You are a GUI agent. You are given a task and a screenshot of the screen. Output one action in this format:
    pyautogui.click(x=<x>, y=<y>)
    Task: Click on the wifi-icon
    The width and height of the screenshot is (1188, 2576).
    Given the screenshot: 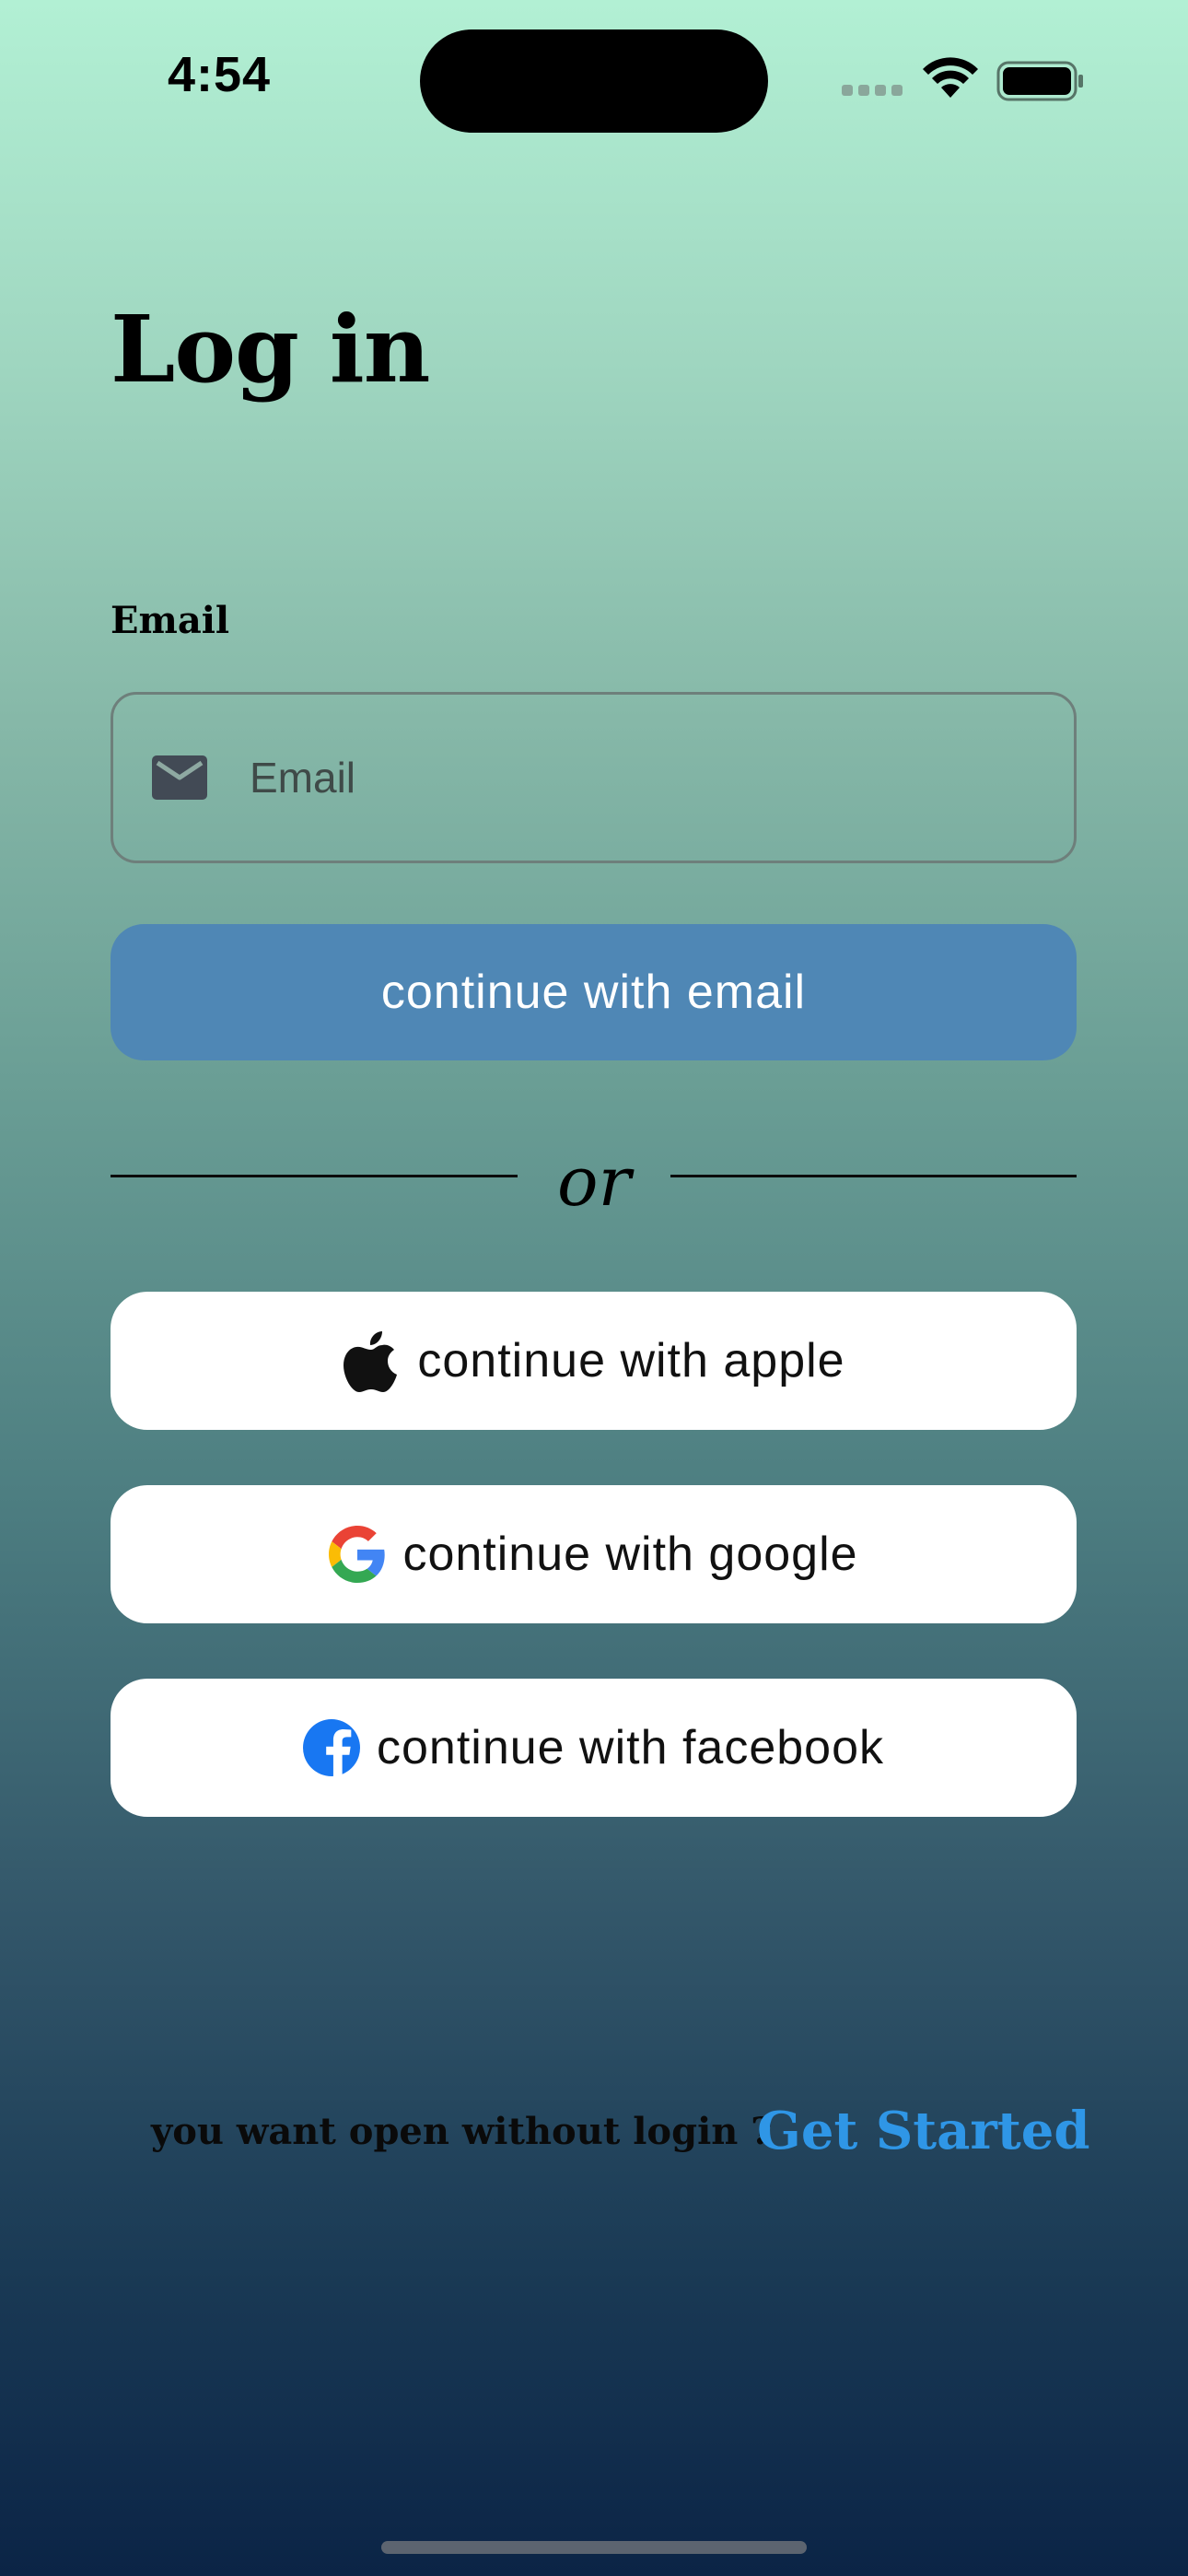 What is the action you would take?
    pyautogui.click(x=951, y=77)
    